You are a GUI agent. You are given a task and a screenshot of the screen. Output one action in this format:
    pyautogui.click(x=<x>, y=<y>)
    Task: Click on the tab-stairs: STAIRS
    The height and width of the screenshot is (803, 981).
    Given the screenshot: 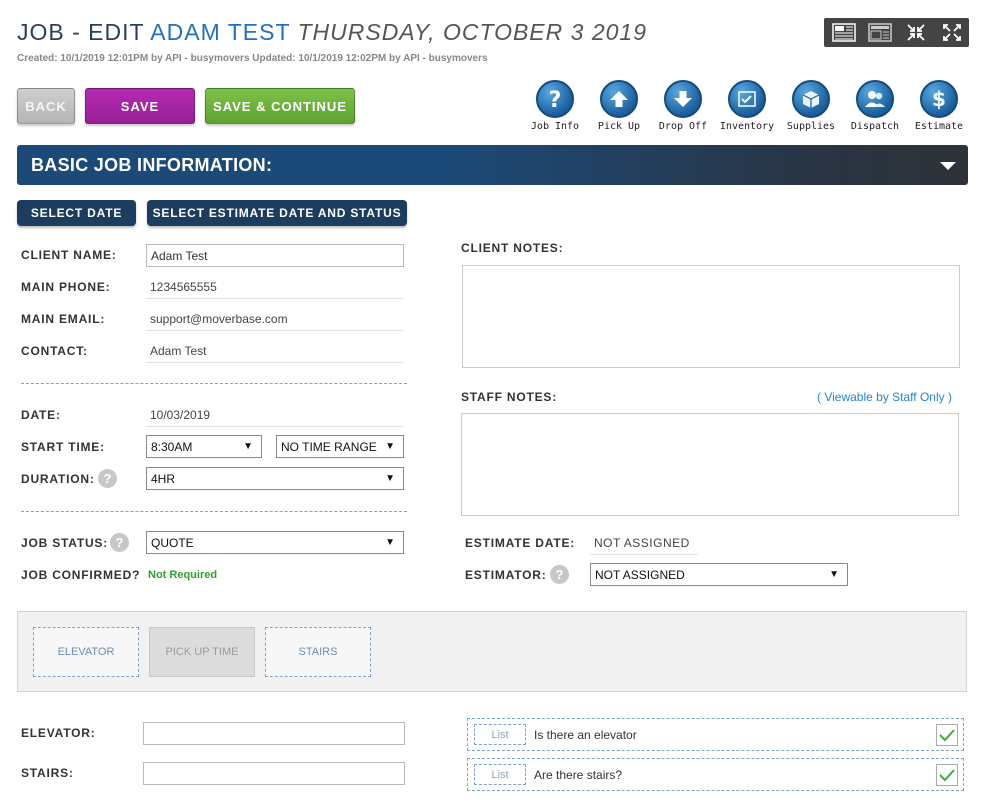 What is the action you would take?
    pyautogui.click(x=318, y=652)
    